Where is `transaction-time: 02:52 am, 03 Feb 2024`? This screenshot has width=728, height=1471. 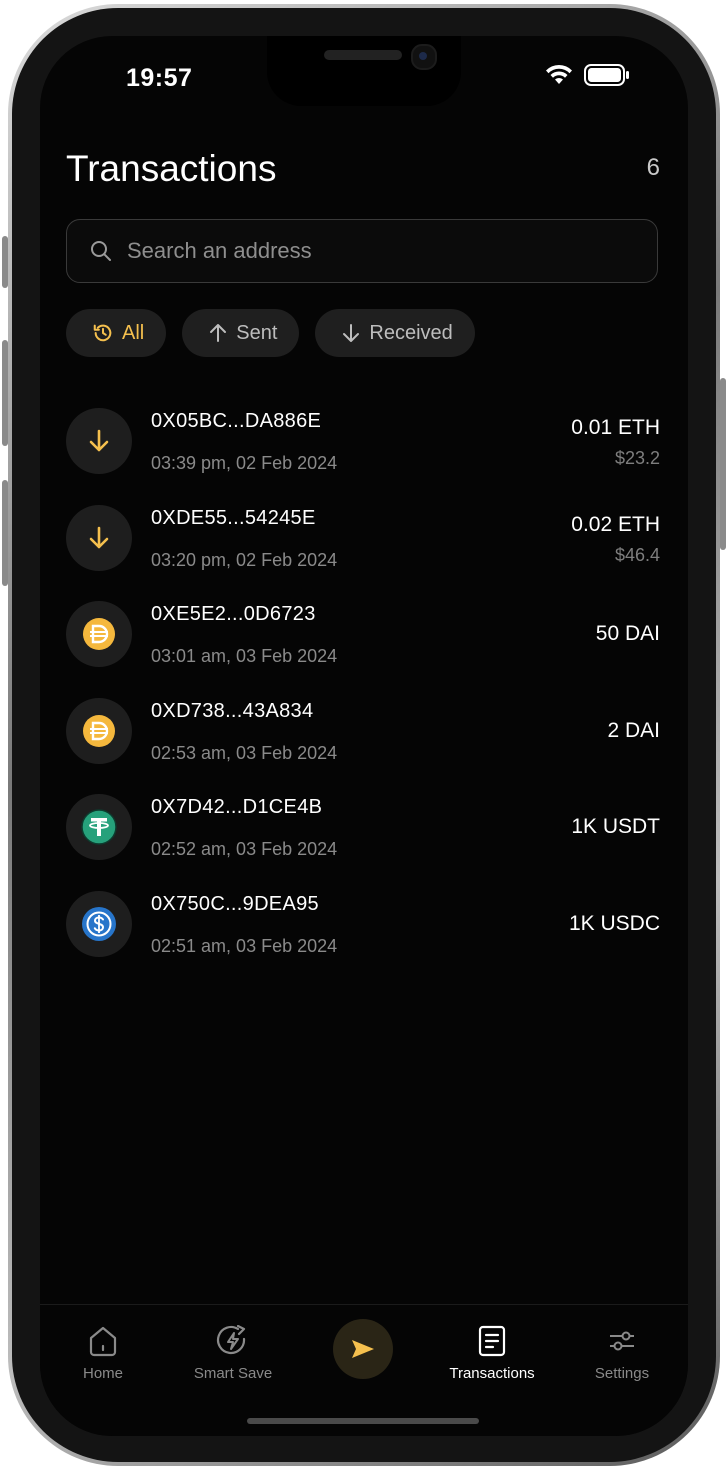 transaction-time: 02:52 am, 03 Feb 2024 is located at coordinates (244, 849).